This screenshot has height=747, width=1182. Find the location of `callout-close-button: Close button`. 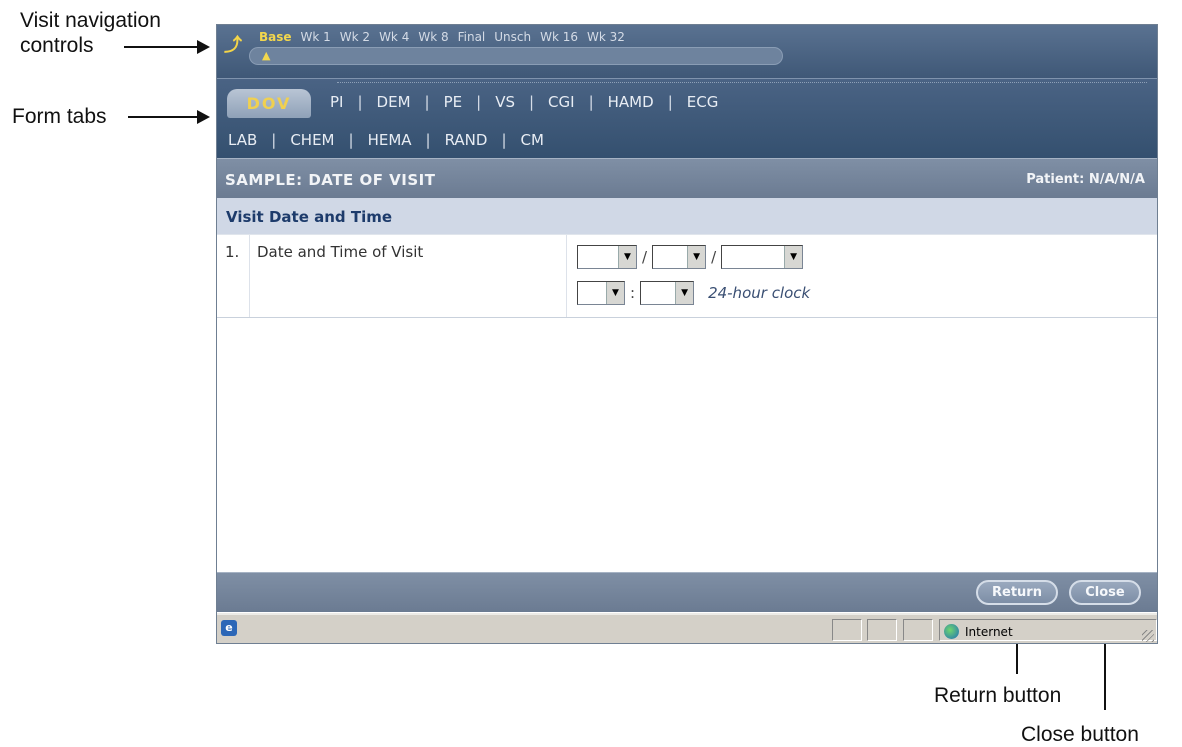

callout-close-button: Close button is located at coordinates (1080, 734).